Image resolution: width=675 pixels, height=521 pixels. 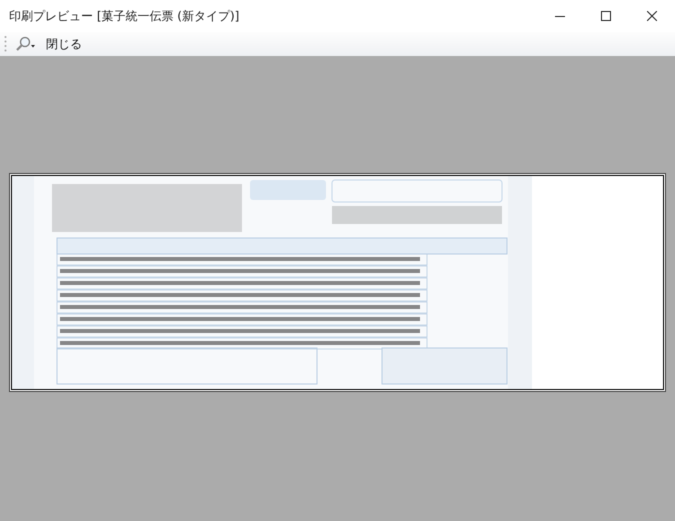 What do you see at coordinates (5, 44) in the screenshot?
I see `toolbar-grip-icon` at bounding box center [5, 44].